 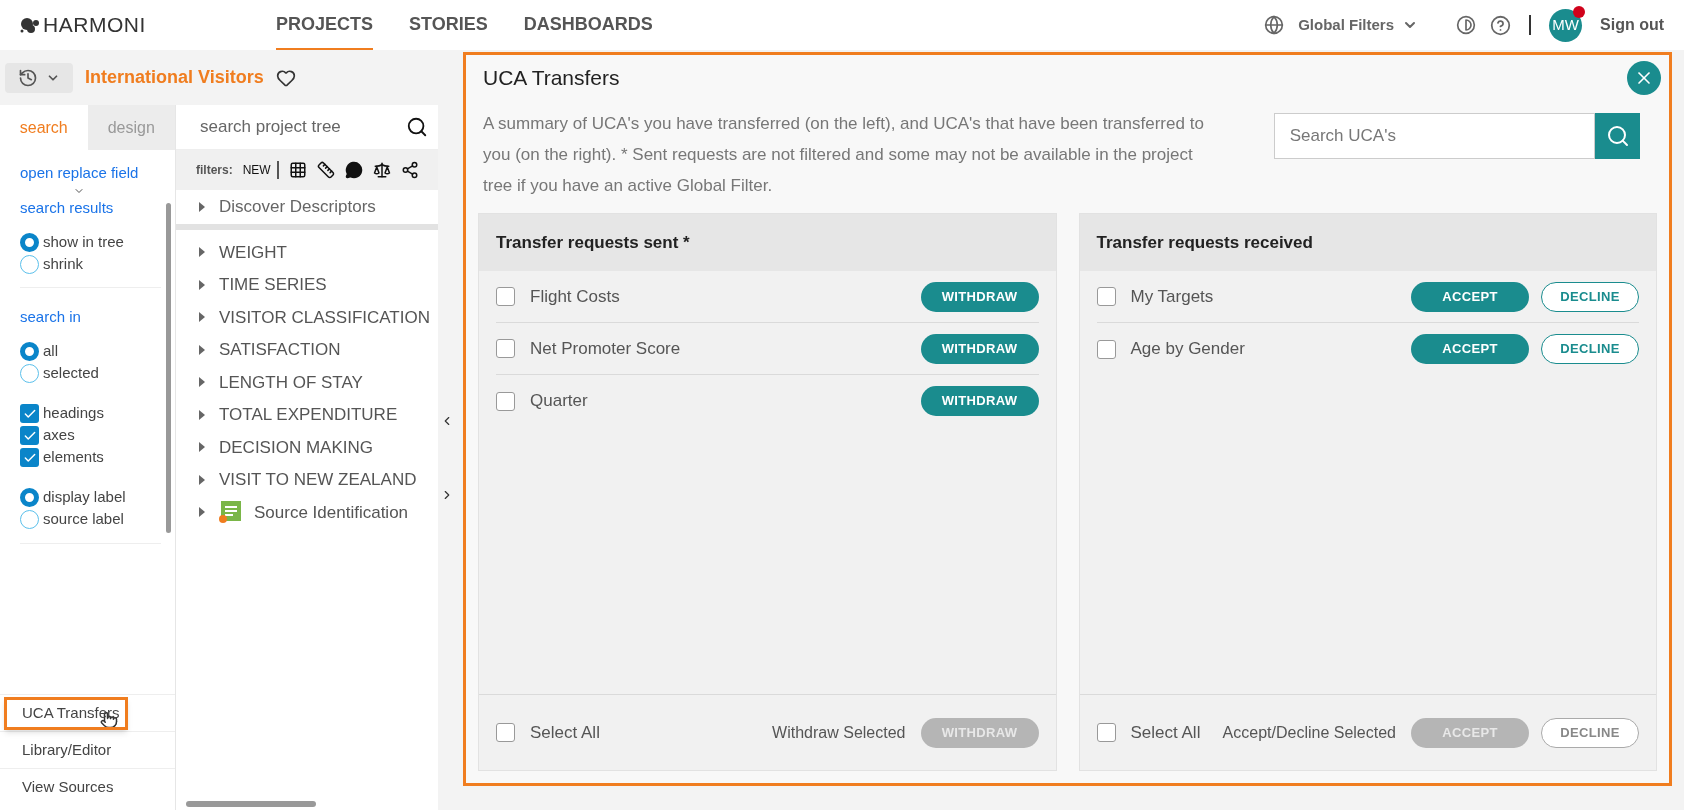 I want to click on option-label: axes, so click(x=59, y=435).